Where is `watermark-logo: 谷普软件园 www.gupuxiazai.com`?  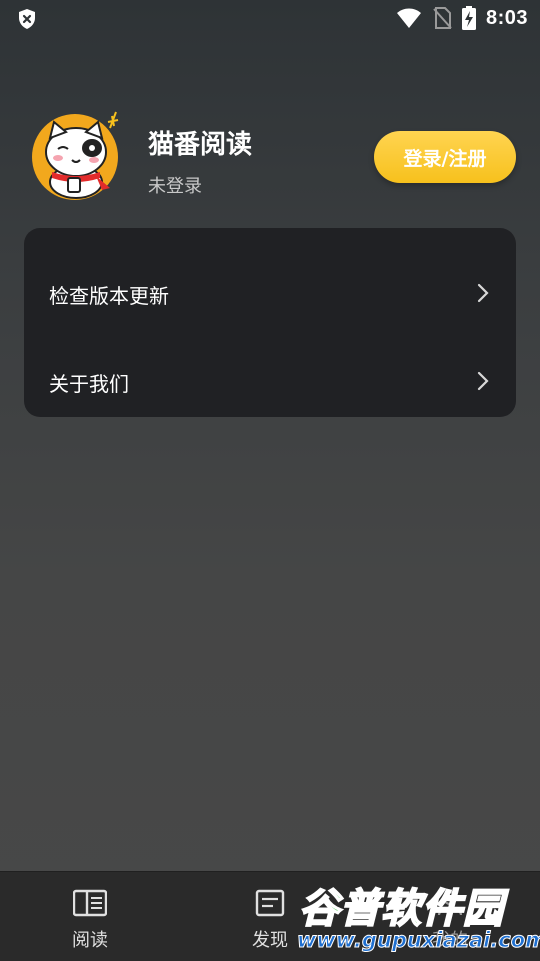 watermark-logo: 谷普软件园 www.gupuxiazai.com is located at coordinates (417, 916).